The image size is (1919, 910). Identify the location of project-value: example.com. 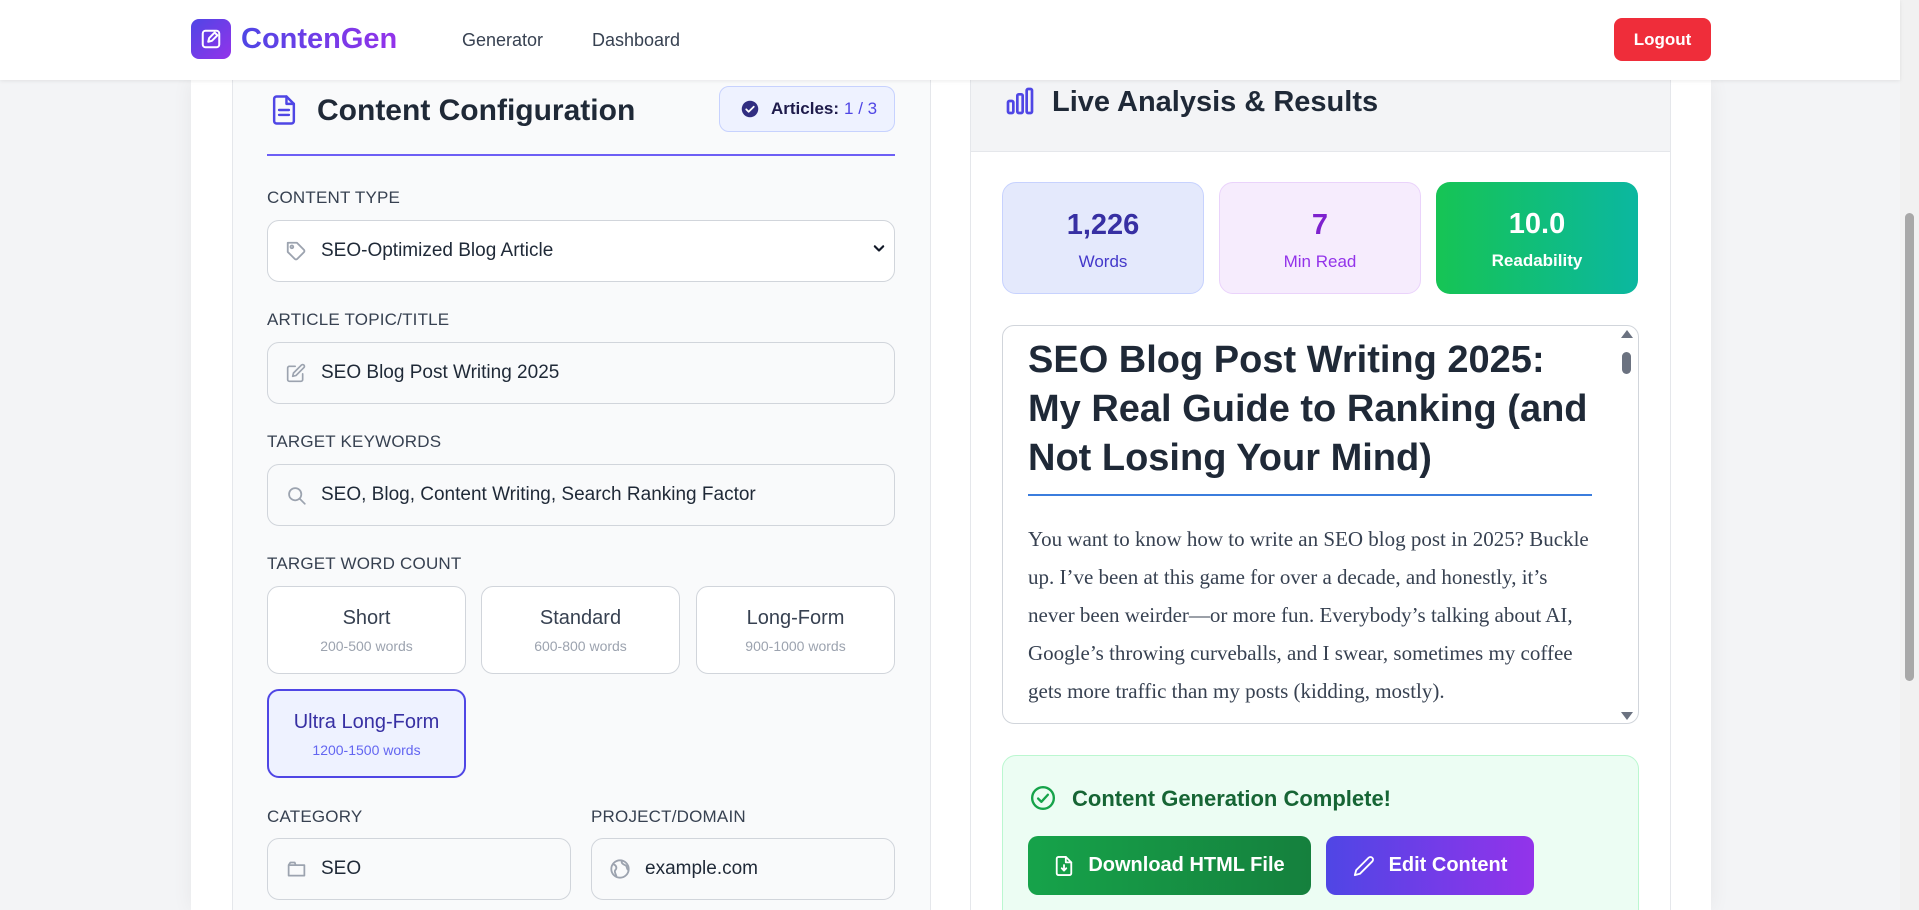
(701, 868).